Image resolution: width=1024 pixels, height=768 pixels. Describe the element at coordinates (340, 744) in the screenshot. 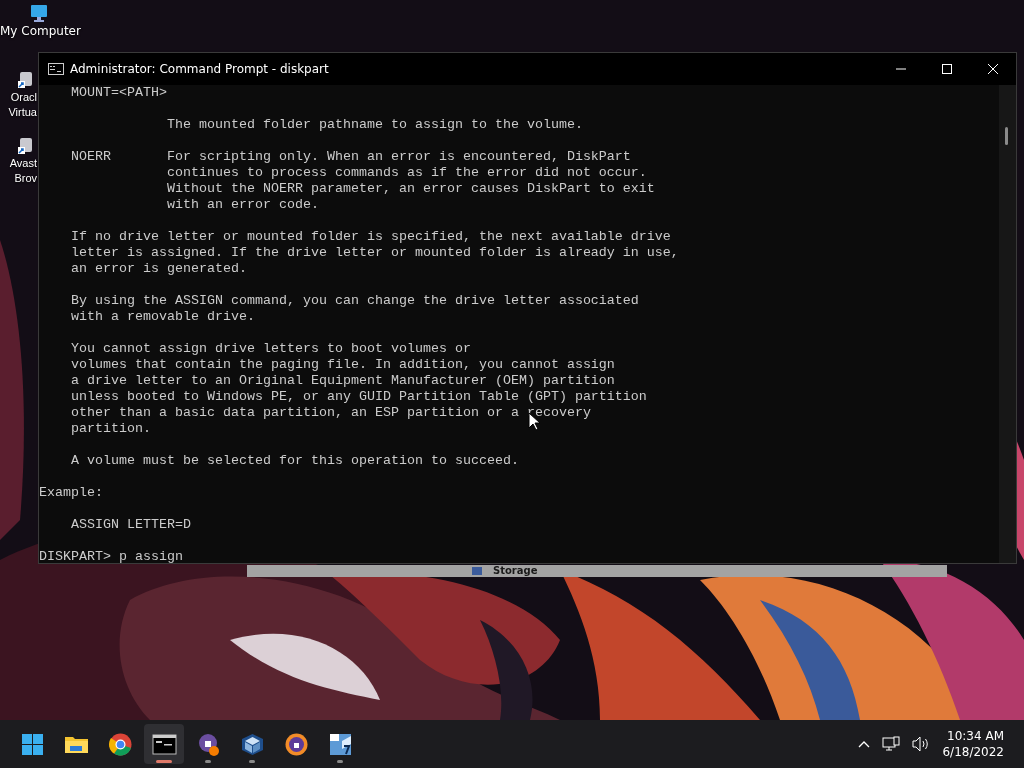

I see `app-icon` at that location.